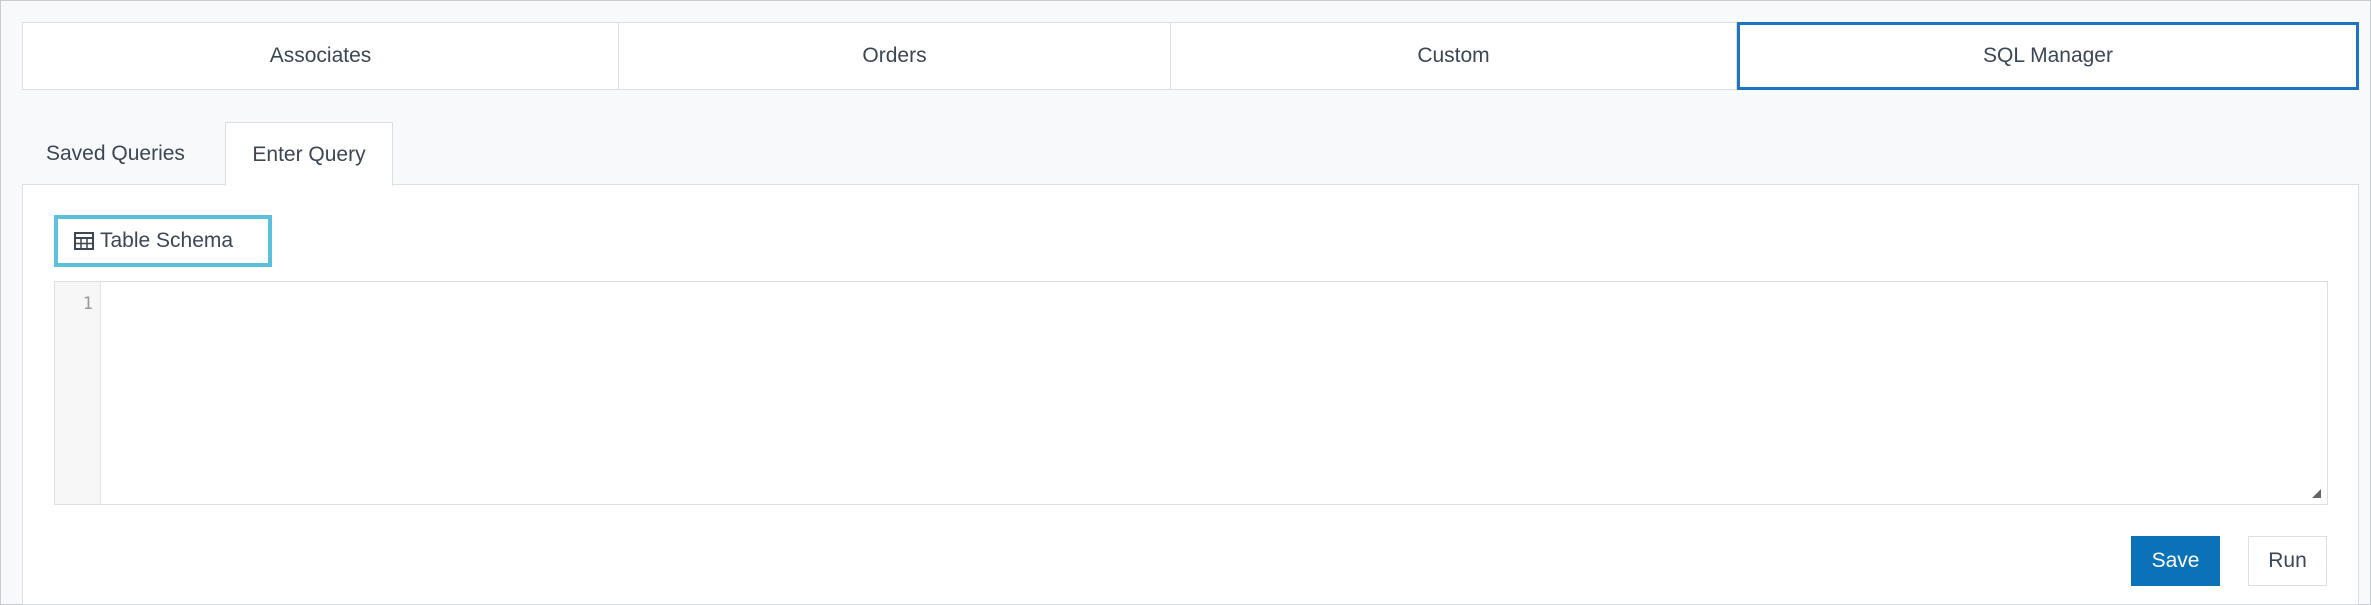 This screenshot has width=2371, height=605. What do you see at coordinates (895, 56) in the screenshot?
I see `tab-orders: Orders` at bounding box center [895, 56].